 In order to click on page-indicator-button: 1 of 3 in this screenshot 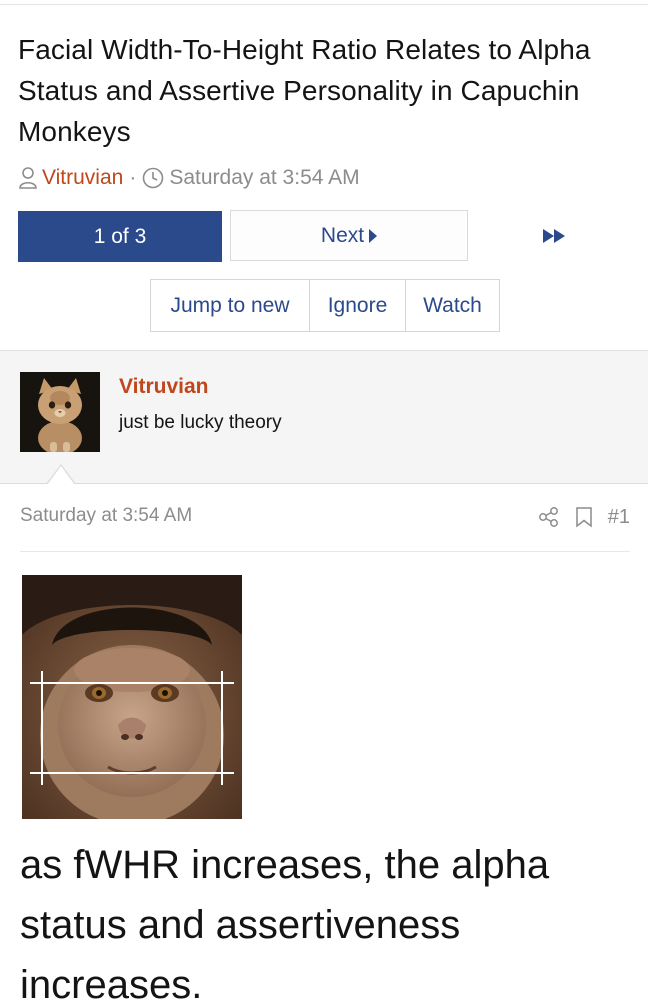, I will do `click(120, 236)`.